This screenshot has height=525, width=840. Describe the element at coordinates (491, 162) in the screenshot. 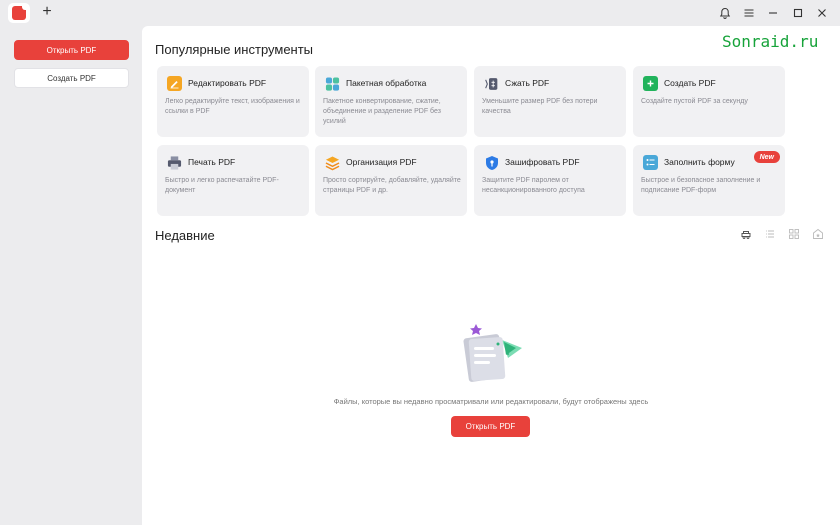

I see `encrypt-icon` at that location.